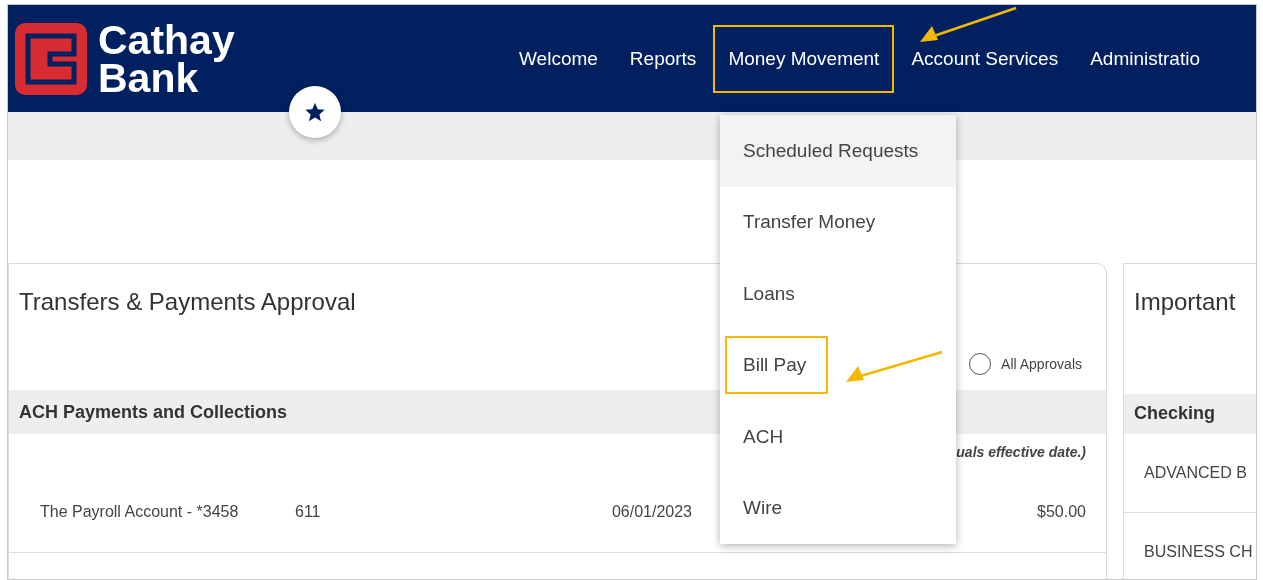 The height and width of the screenshot is (580, 1263). I want to click on menu-item: Transfer Money, so click(838, 222).